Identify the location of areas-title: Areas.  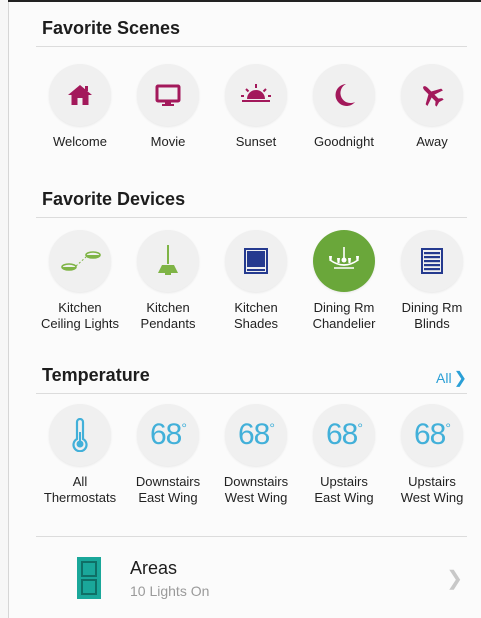
(154, 567).